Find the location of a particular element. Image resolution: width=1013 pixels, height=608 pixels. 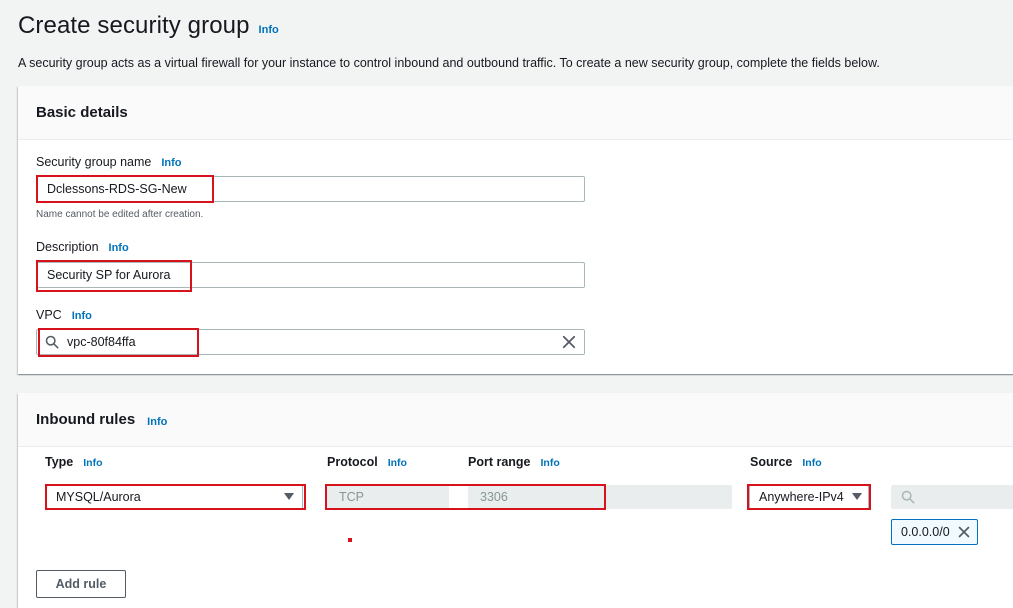

port-range-column-text: Port range is located at coordinates (499, 462).